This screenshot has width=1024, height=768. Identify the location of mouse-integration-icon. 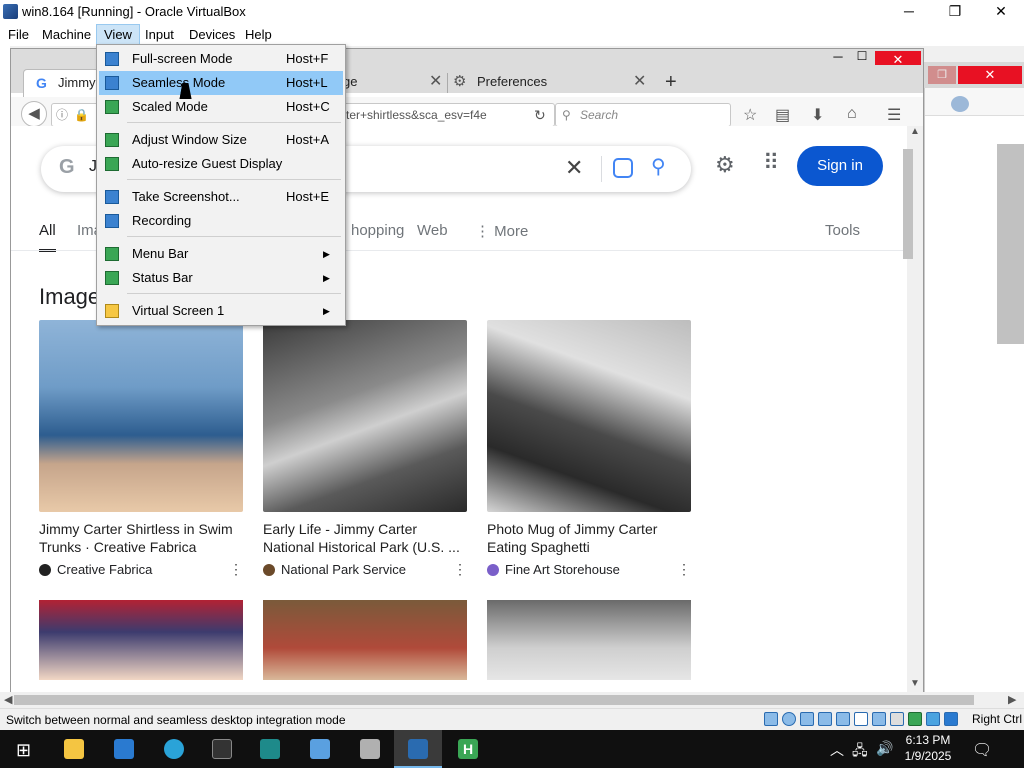
(951, 719).